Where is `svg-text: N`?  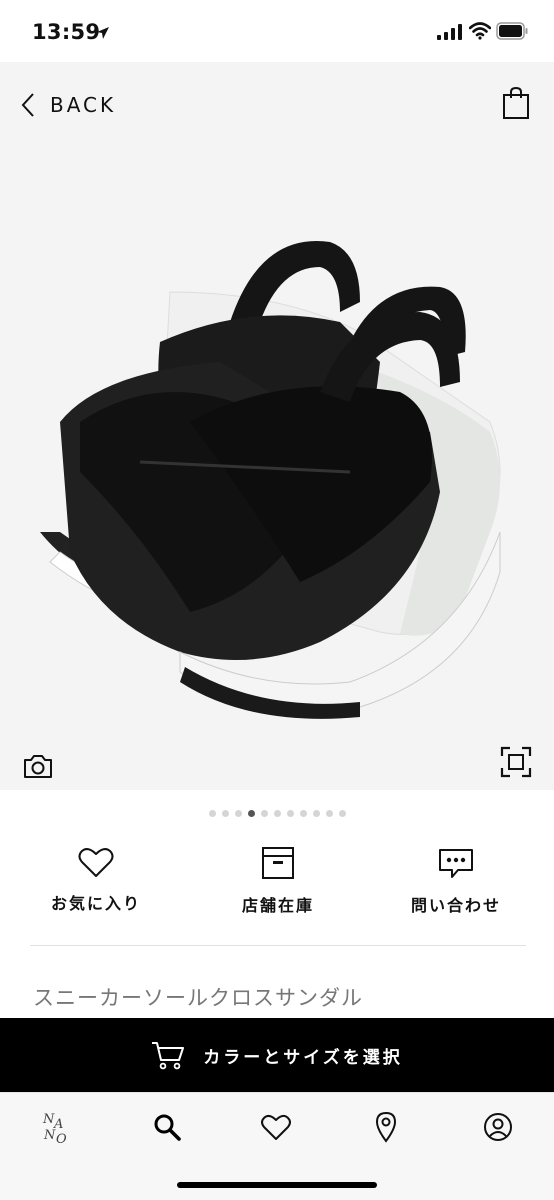
svg-text: N is located at coordinates (49, 1135).